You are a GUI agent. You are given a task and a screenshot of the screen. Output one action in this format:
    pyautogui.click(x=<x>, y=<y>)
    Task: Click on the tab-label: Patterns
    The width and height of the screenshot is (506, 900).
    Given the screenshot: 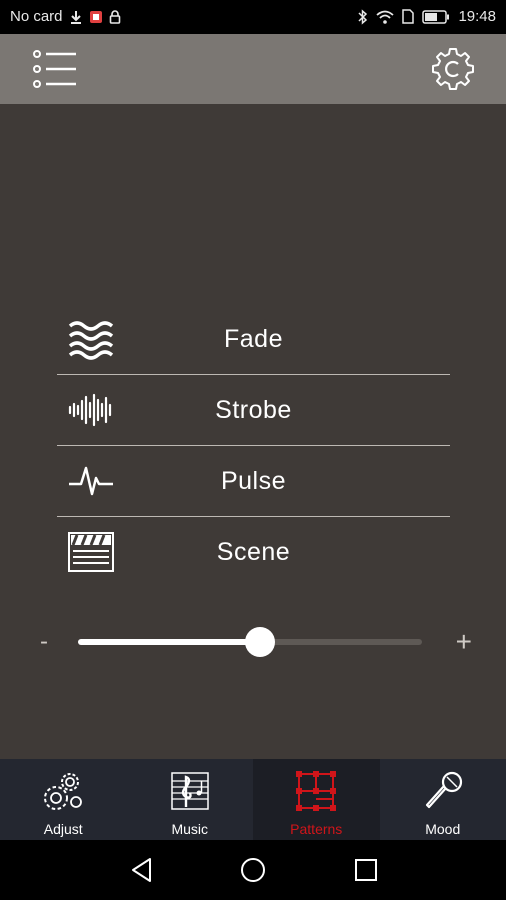 What is the action you would take?
    pyautogui.click(x=316, y=829)
    